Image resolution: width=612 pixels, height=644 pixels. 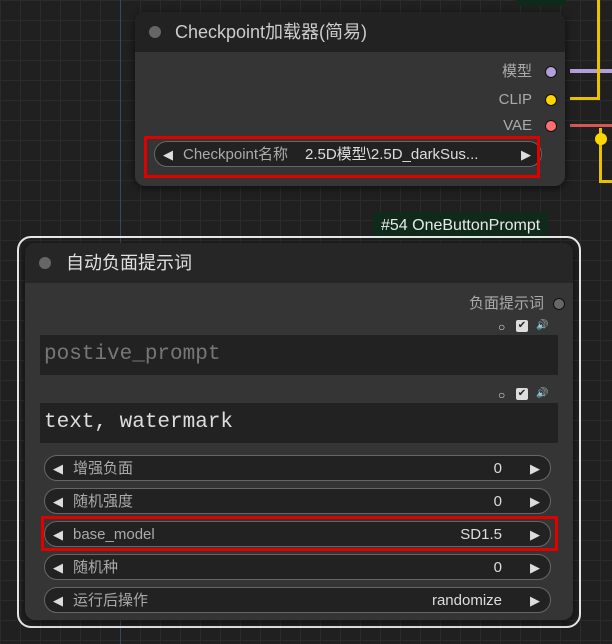 What do you see at coordinates (299, 423) in the screenshot?
I see `negative-prompt-textarea: text, watermark` at bounding box center [299, 423].